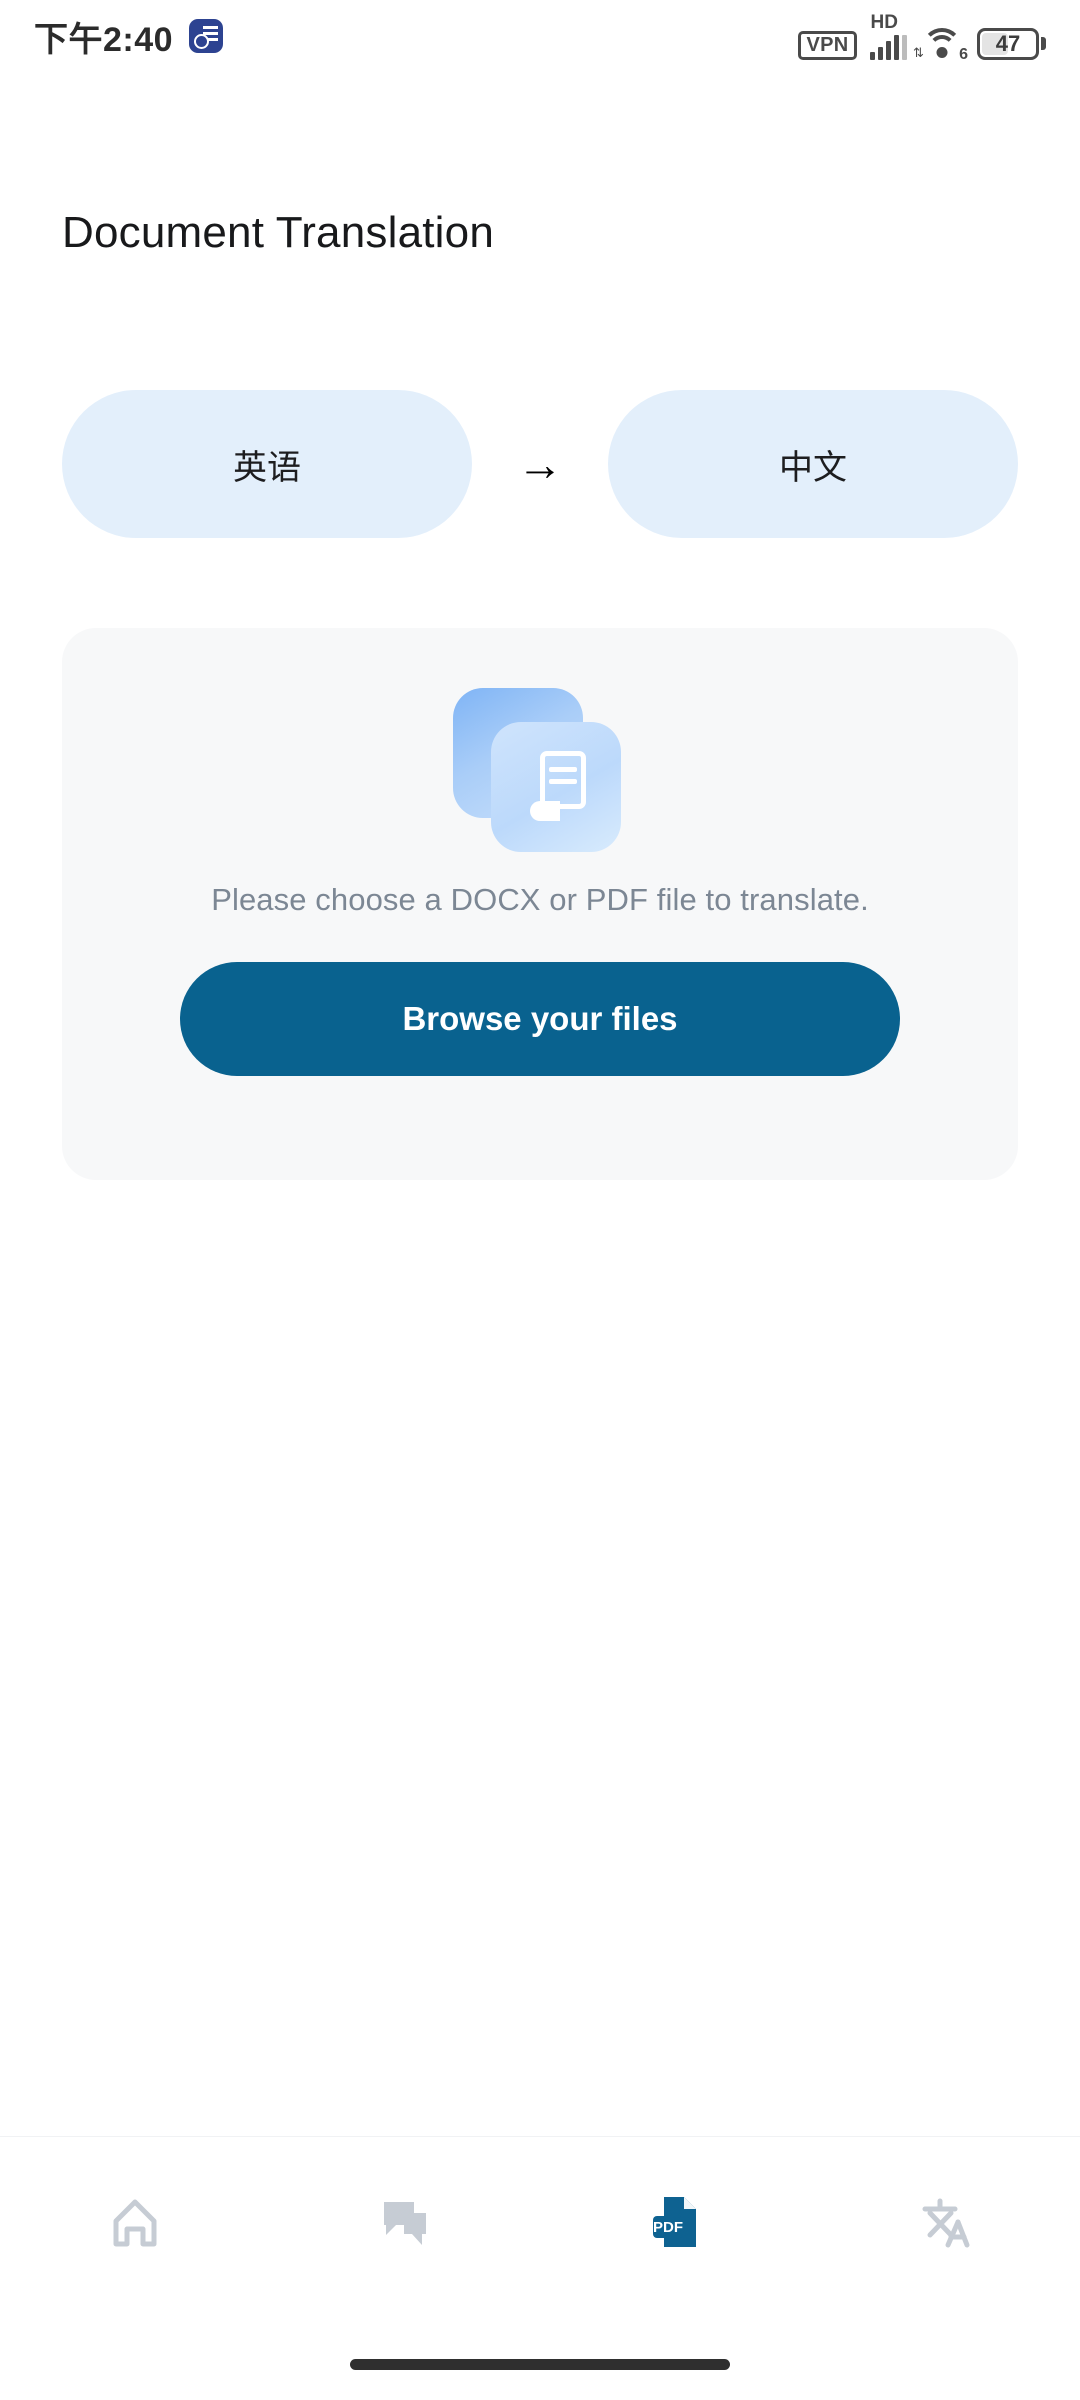  What do you see at coordinates (963, 54) in the screenshot?
I see `wifi-generation-label: 6` at bounding box center [963, 54].